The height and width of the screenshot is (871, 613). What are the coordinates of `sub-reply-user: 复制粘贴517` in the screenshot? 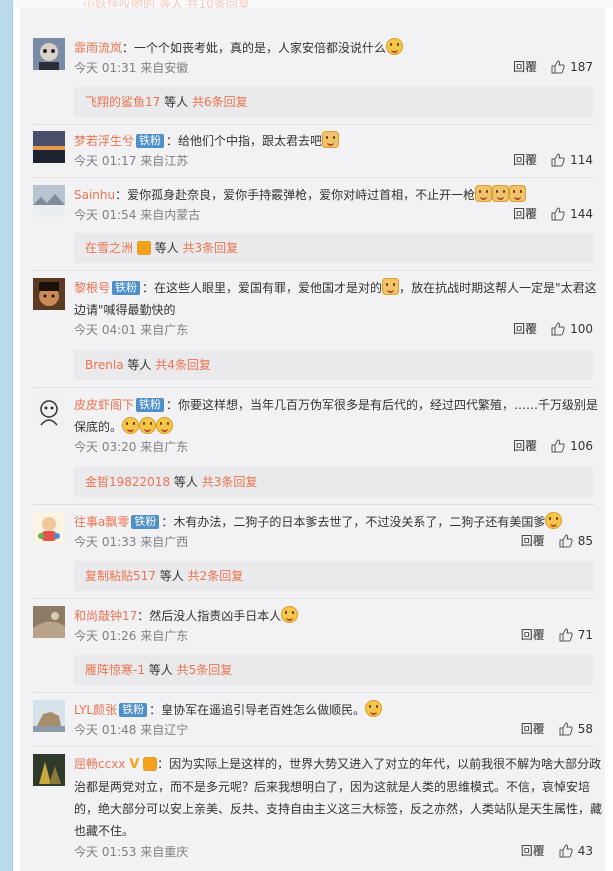 It's located at (120, 576).